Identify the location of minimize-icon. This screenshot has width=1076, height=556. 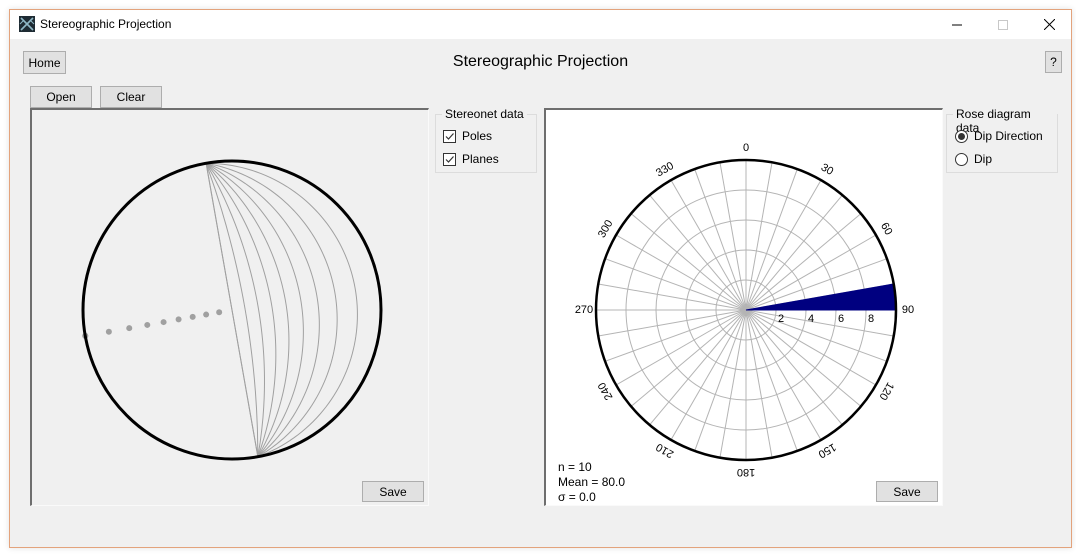
(957, 24).